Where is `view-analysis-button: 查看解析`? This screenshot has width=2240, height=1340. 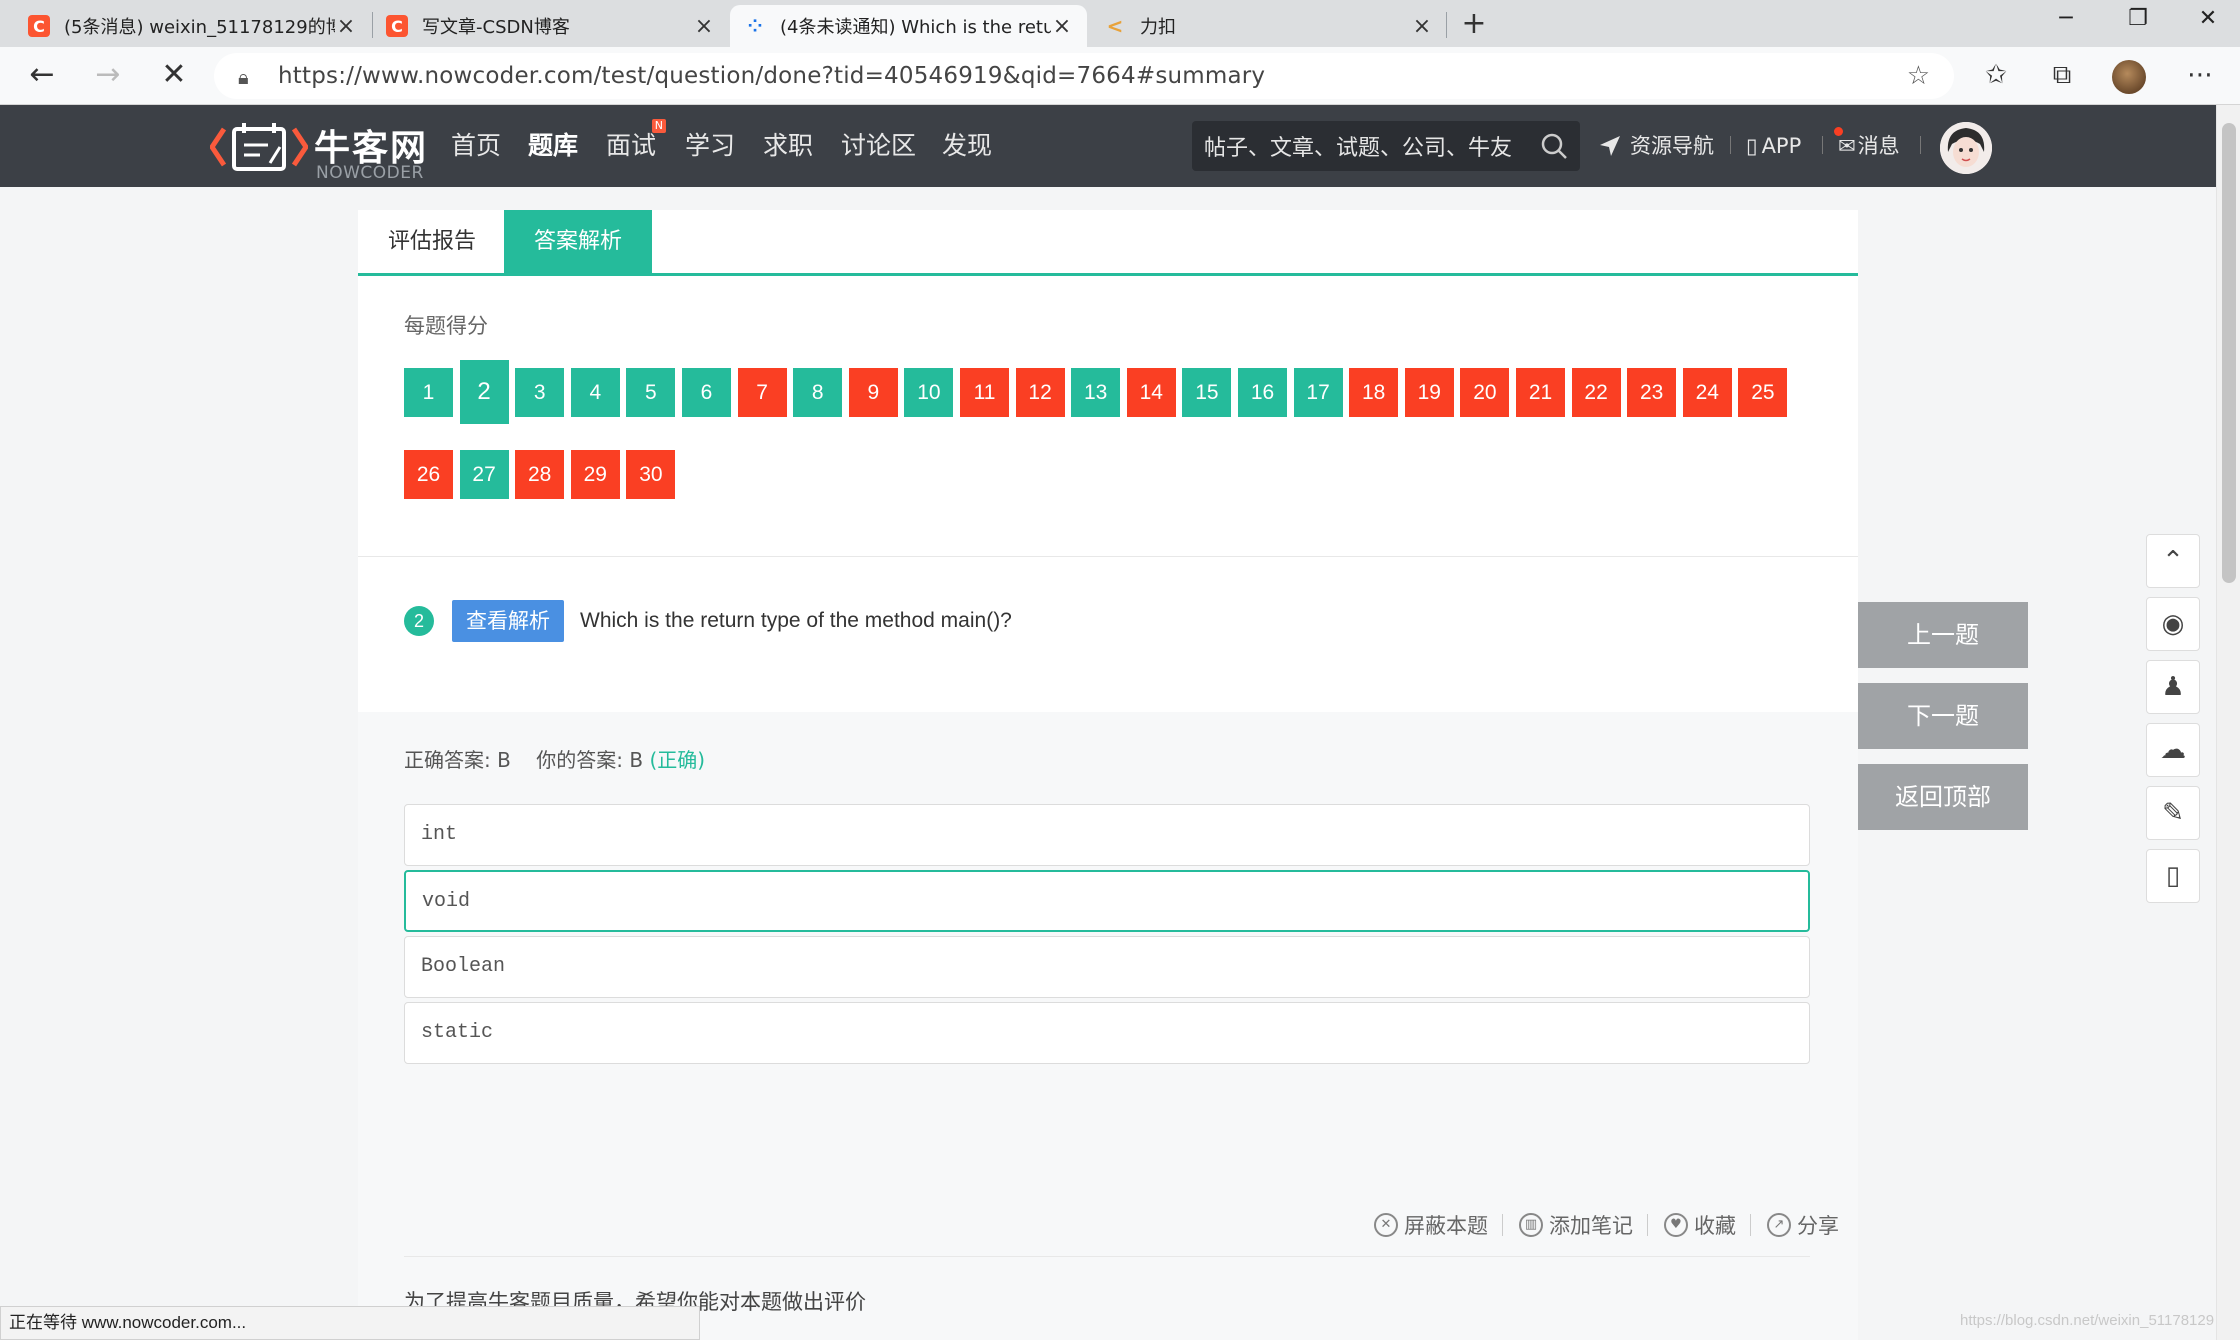
view-analysis-button: 查看解析 is located at coordinates (508, 621).